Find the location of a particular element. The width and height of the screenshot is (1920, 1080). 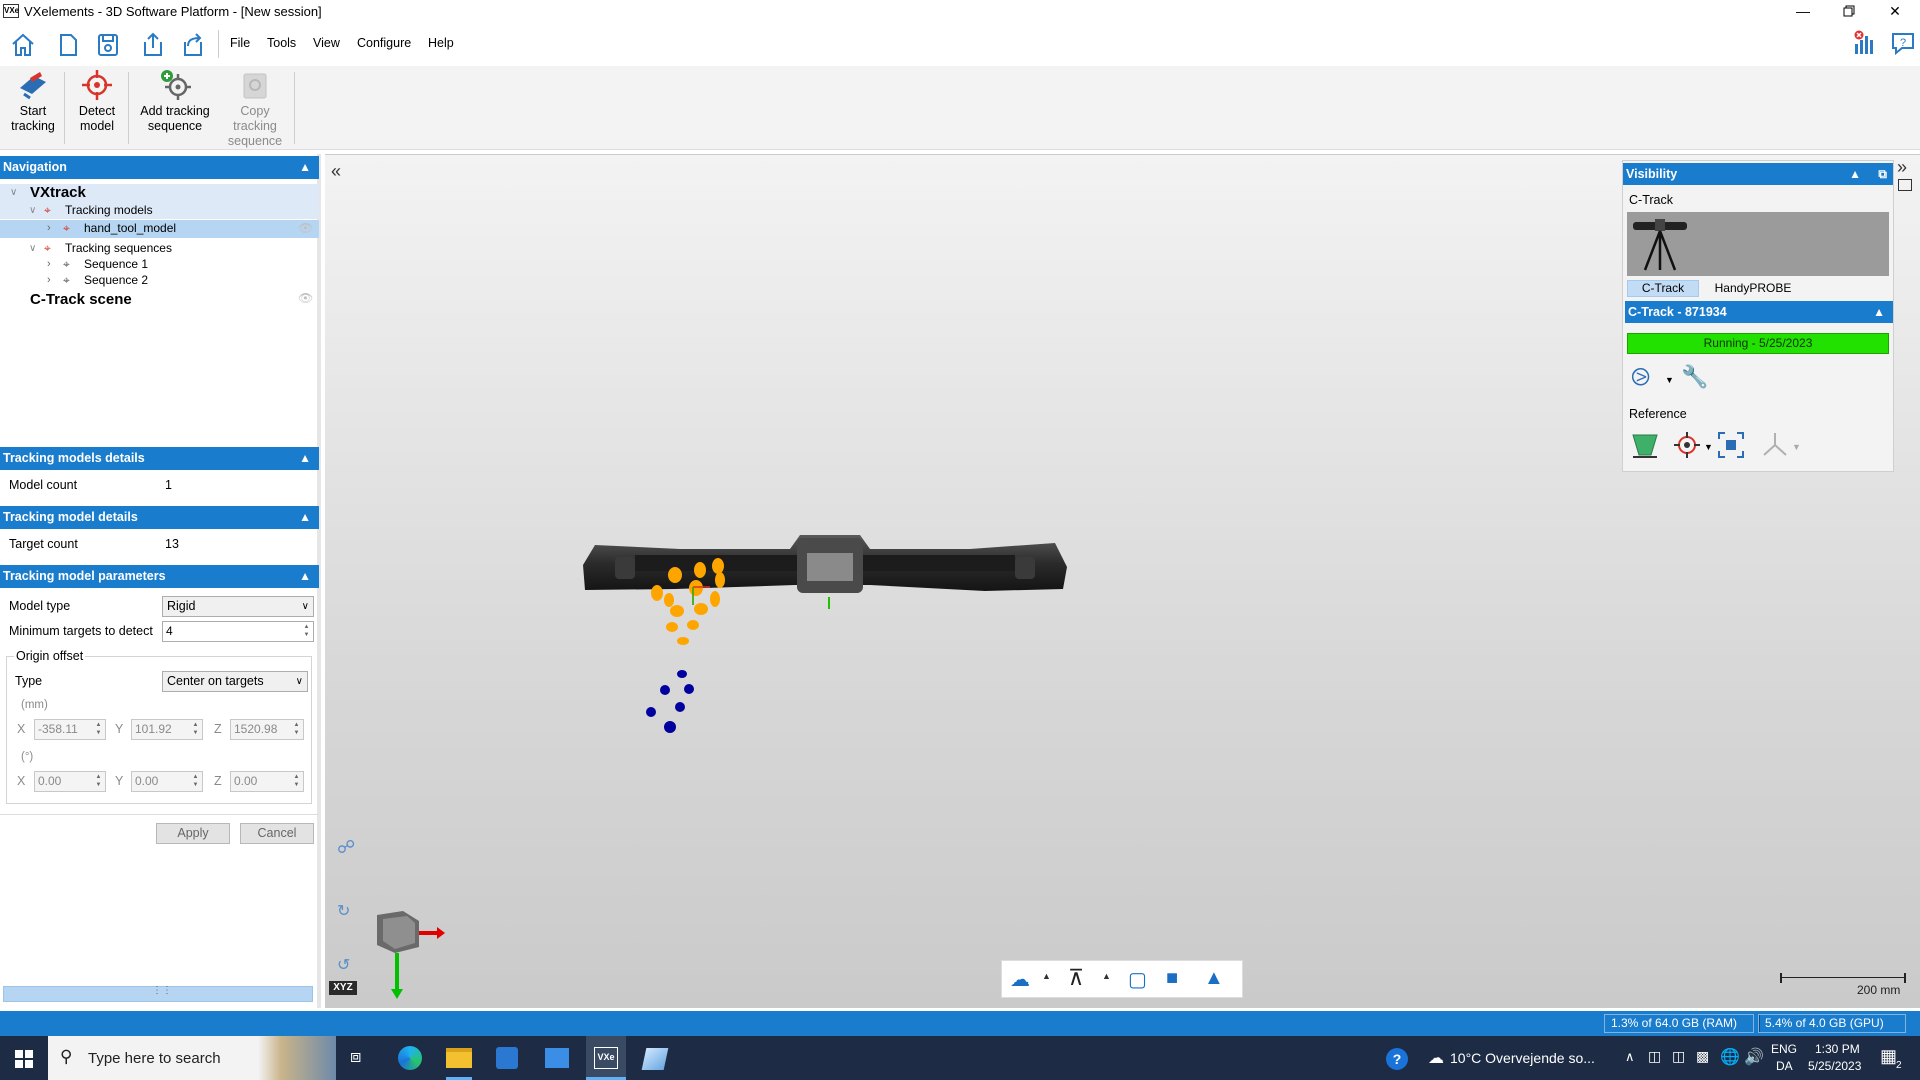

solid-cube-icon: ■ is located at coordinates (1172, 978).